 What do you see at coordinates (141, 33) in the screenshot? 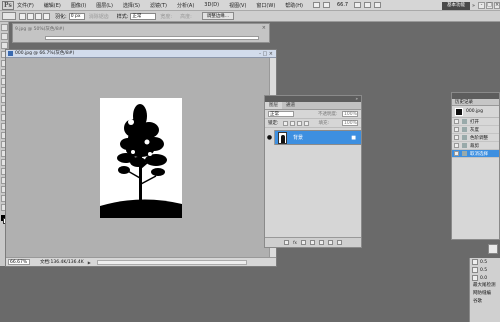
I see `background-document-window: 9.jpg @ 50%(灰色/8#) ×` at bounding box center [141, 33].